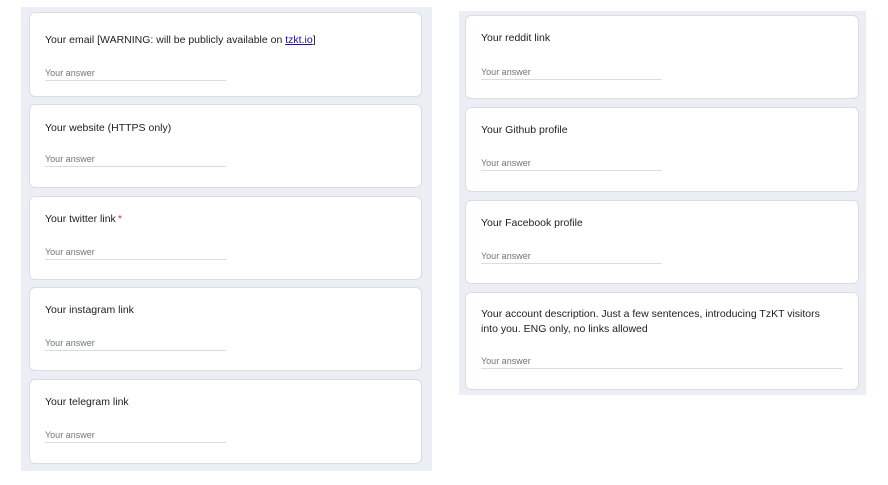 This screenshot has height=485, width=888. Describe the element at coordinates (135, 159) in the screenshot. I see `website-input` at that location.